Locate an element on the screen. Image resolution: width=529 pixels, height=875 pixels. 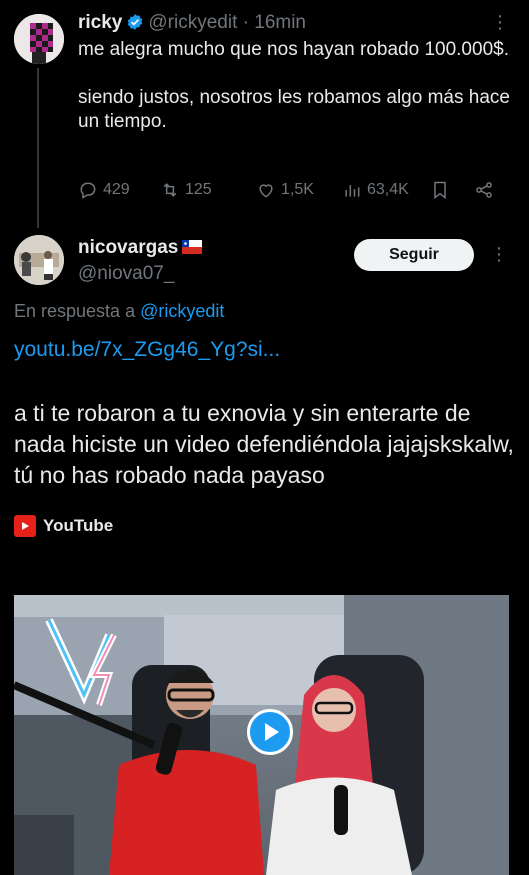
share-button is located at coordinates (484, 190).